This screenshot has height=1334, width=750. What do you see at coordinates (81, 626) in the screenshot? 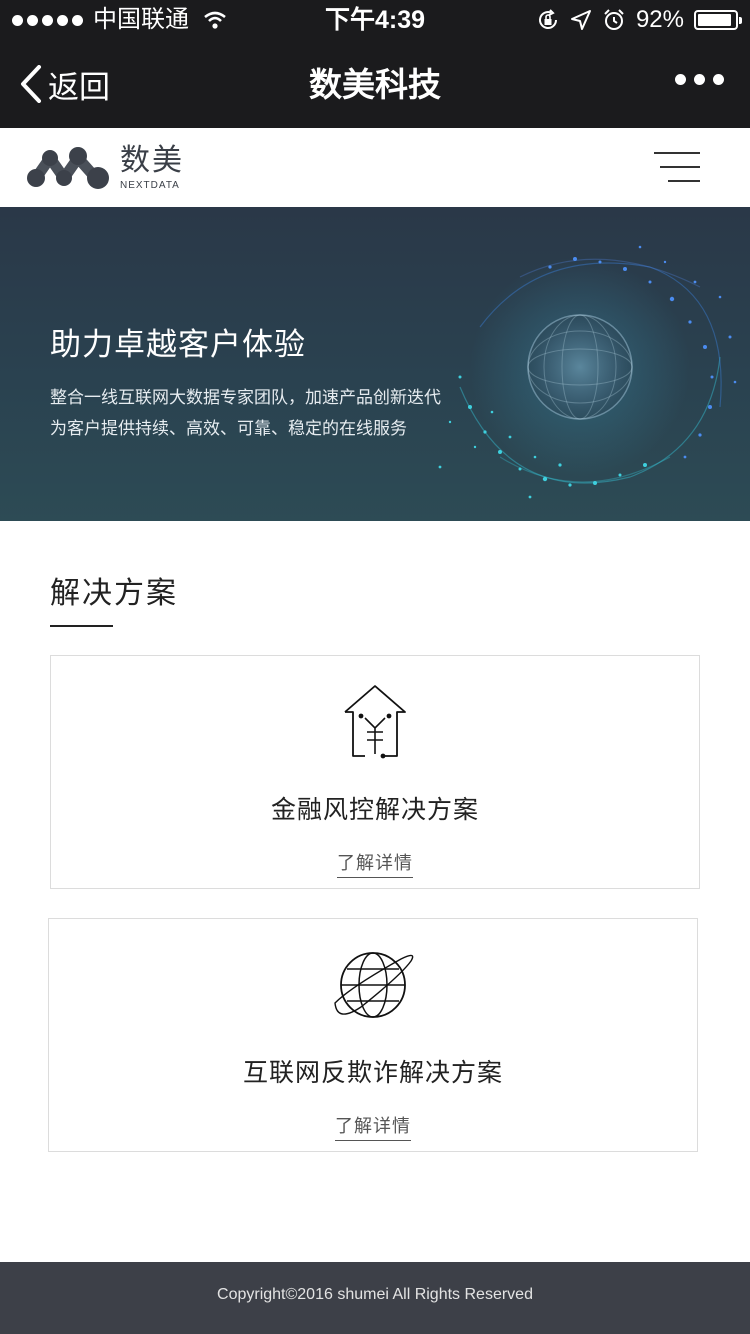
I see `heading-underline` at bounding box center [81, 626].